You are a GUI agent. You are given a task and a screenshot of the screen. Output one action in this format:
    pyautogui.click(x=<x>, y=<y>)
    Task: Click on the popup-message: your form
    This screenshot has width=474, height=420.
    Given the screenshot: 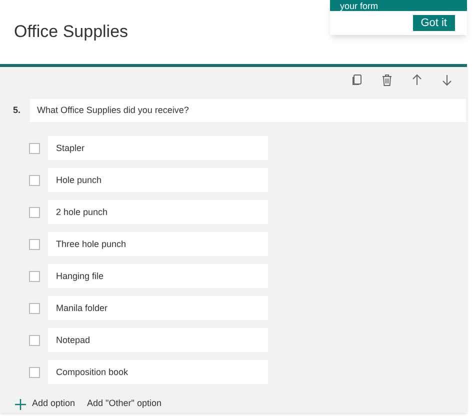 What is the action you would take?
    pyautogui.click(x=359, y=6)
    